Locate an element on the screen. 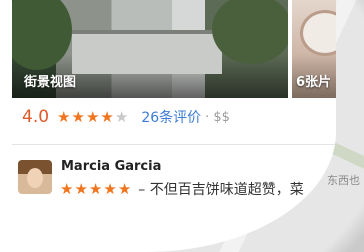  price-level: · $$ is located at coordinates (217, 117).